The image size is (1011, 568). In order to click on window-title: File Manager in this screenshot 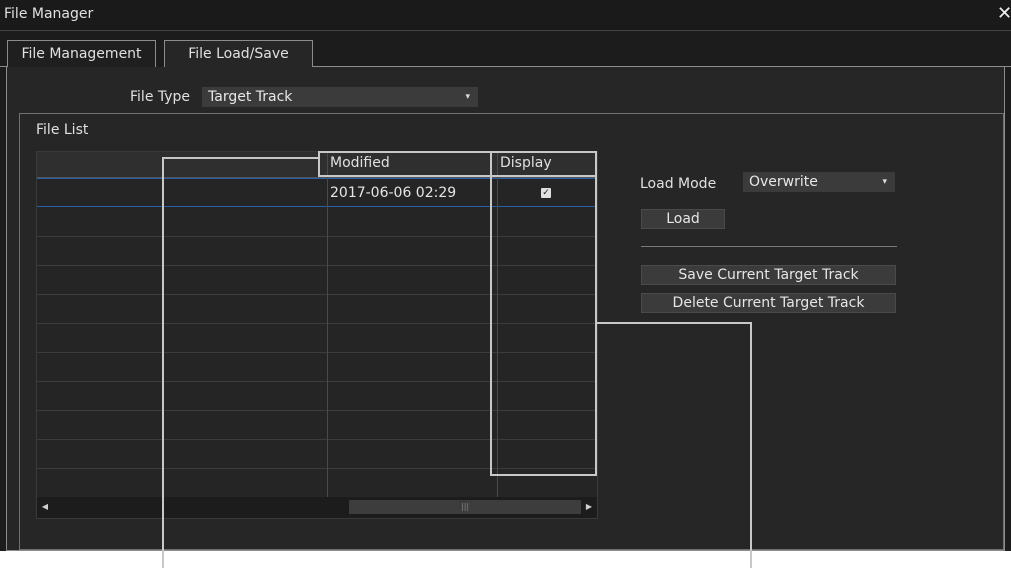, I will do `click(49, 14)`.